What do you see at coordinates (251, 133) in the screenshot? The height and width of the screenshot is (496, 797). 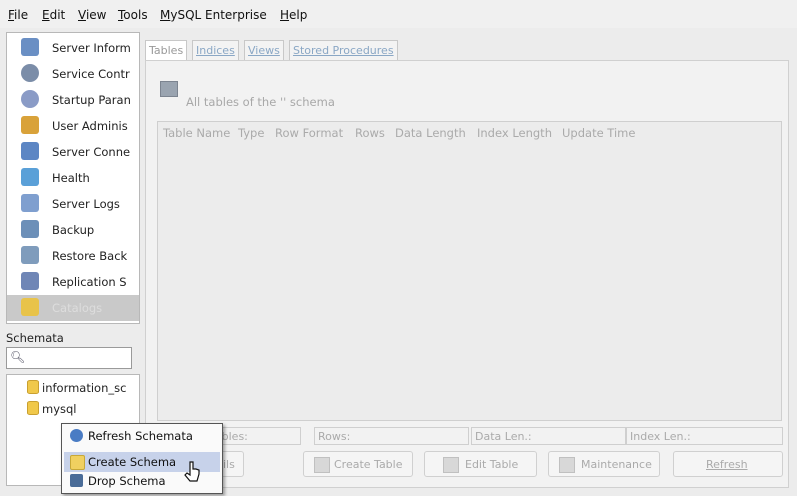 I see `column-header-type: Type` at bounding box center [251, 133].